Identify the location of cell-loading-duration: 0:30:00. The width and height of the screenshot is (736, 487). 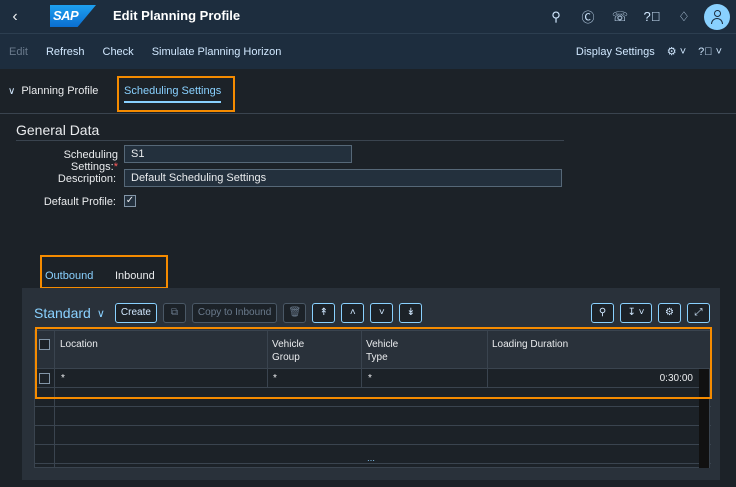
(676, 378).